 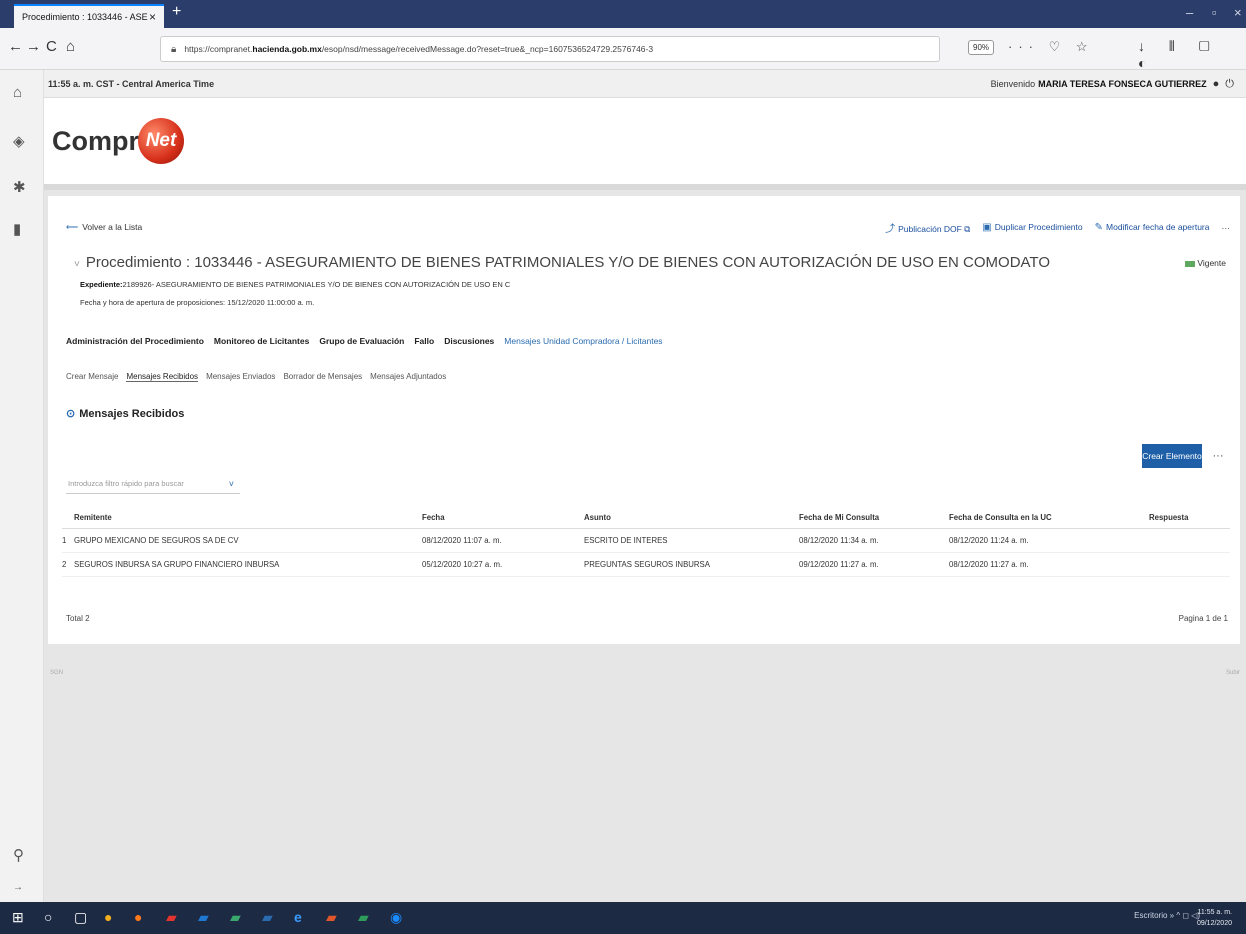 What do you see at coordinates (1218, 456) in the screenshot?
I see `more-options-button: ···` at bounding box center [1218, 456].